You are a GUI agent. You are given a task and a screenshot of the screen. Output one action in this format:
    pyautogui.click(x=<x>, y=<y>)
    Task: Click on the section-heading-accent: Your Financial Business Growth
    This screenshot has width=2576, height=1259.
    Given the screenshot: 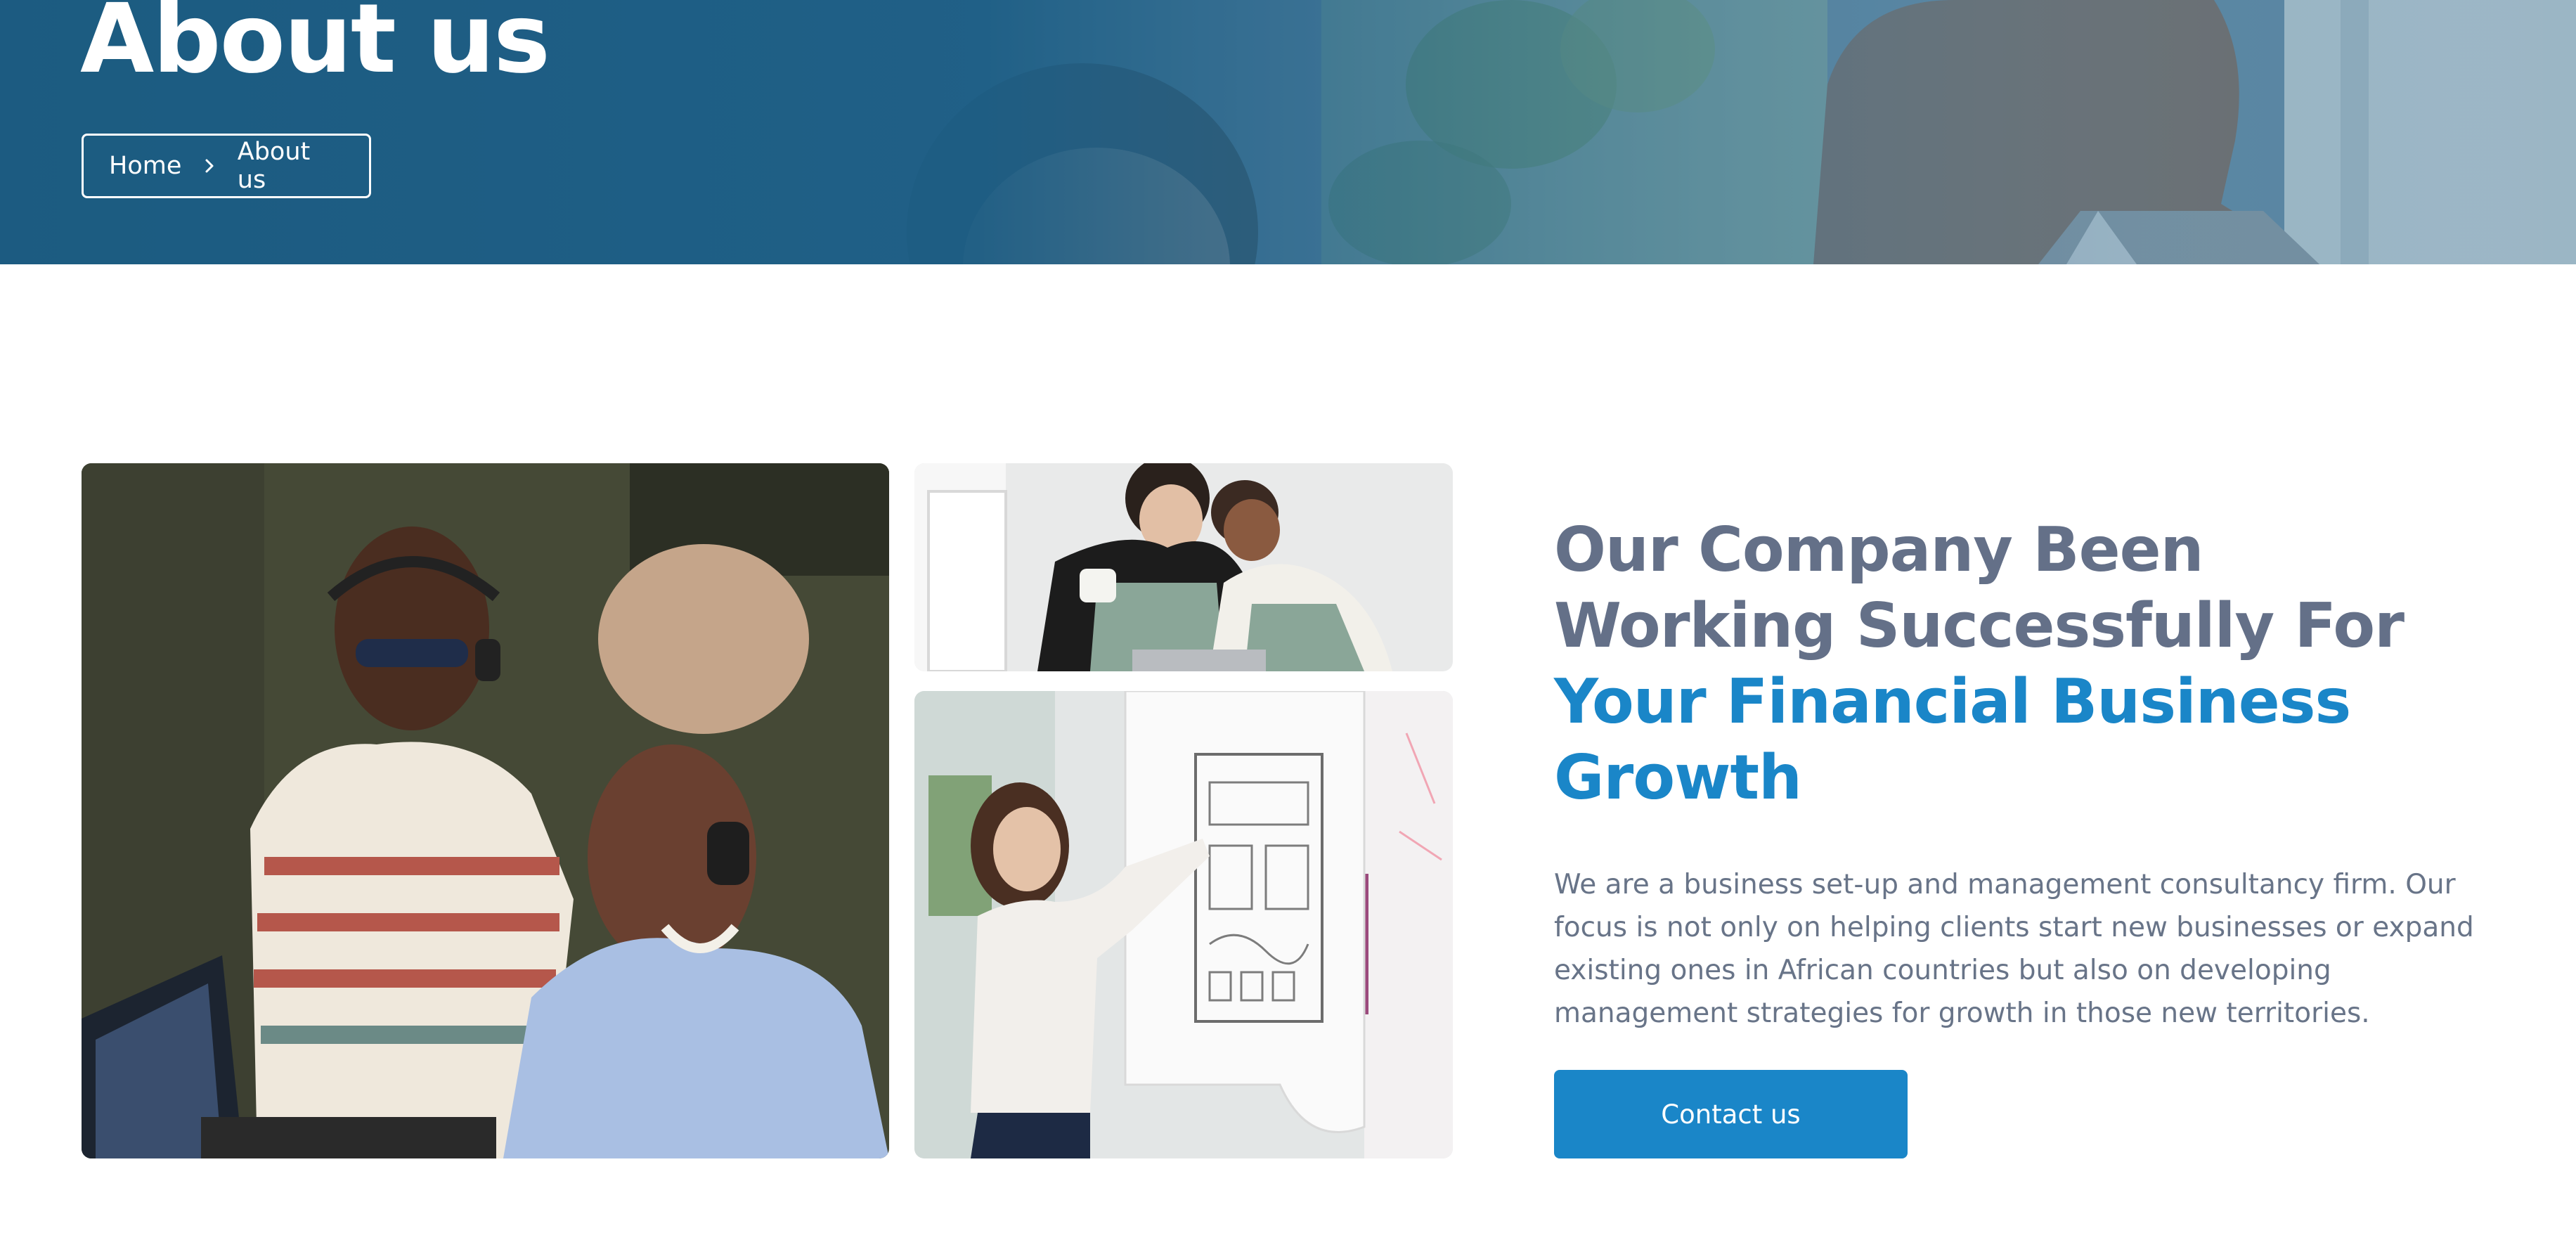 What is the action you would take?
    pyautogui.click(x=1953, y=740)
    